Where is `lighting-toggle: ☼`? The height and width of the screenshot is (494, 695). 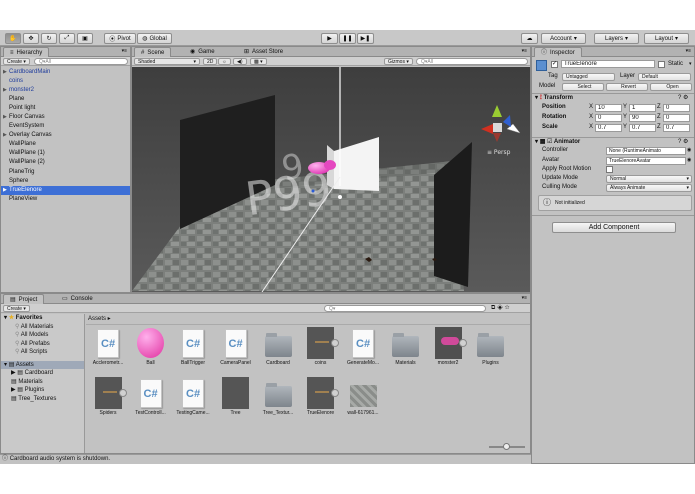 lighting-toggle: ☼ is located at coordinates (224, 61).